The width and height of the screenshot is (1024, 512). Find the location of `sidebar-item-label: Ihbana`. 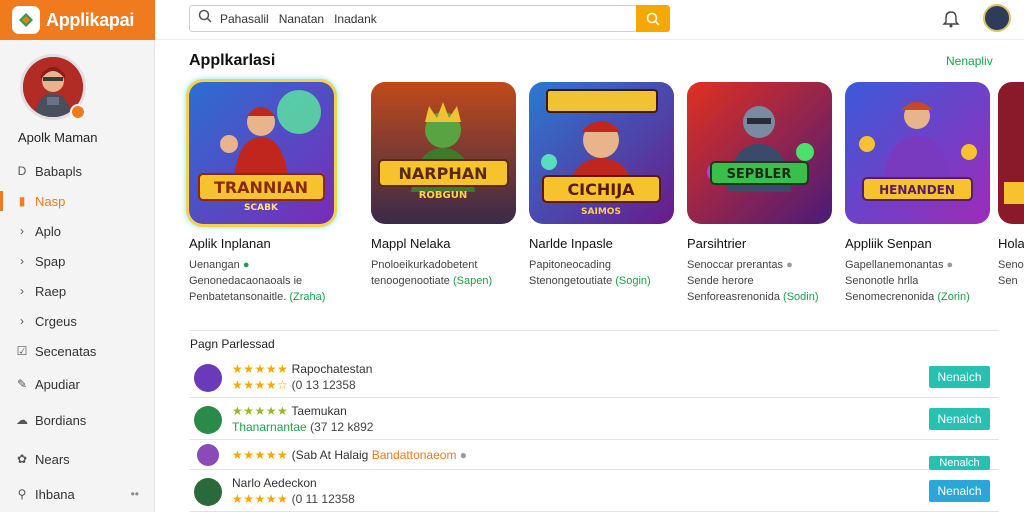

sidebar-item-label: Ihbana is located at coordinates (55, 494).